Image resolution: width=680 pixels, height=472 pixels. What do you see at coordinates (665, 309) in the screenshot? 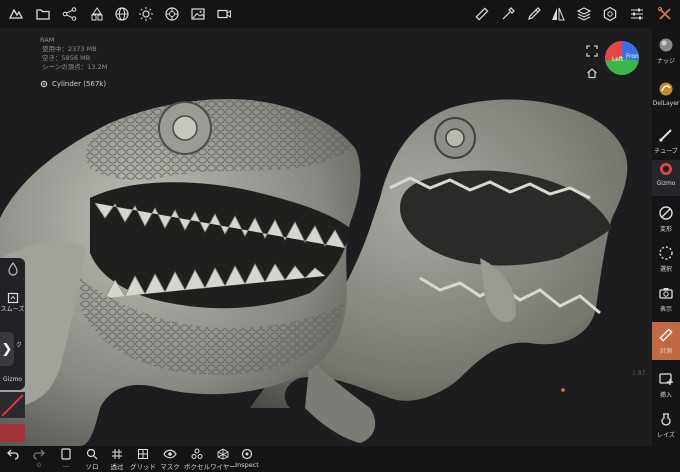
I see `tool-label: 表示` at bounding box center [665, 309].